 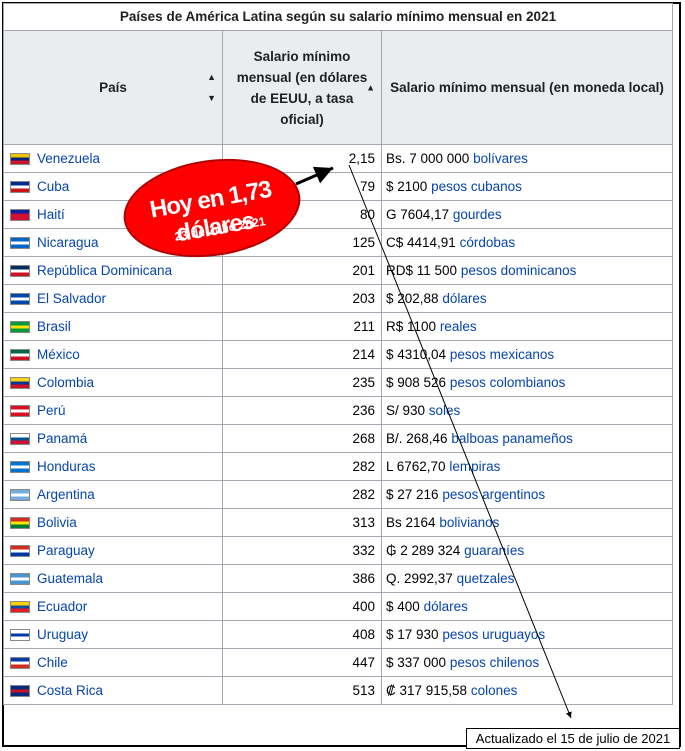 I want to click on table-row: México 214 $ 4310,04 pesos mexicanos, so click(x=338, y=354).